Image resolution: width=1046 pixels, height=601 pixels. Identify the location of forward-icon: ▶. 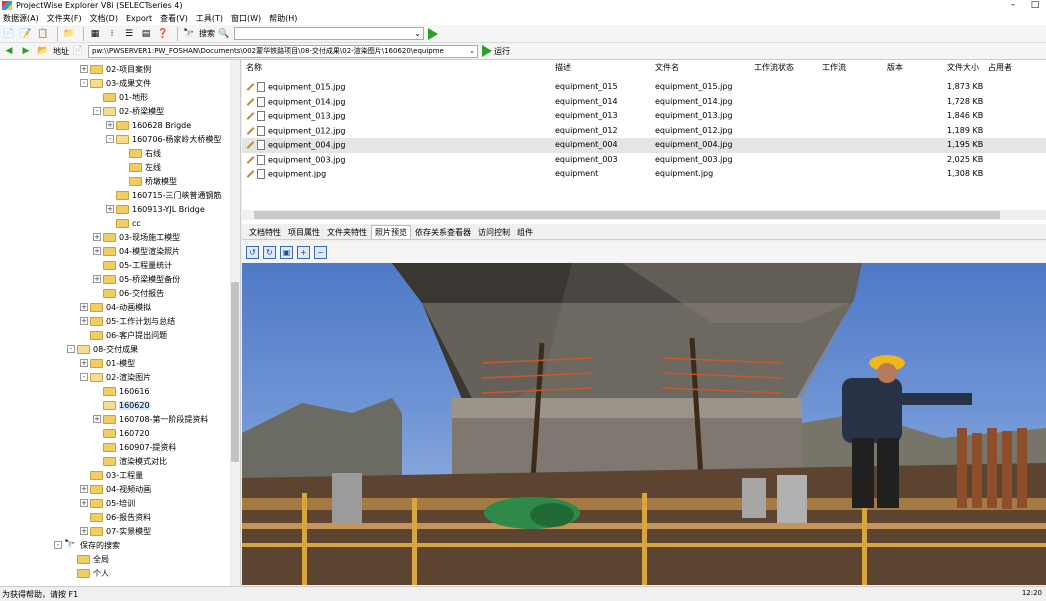
(26, 51).